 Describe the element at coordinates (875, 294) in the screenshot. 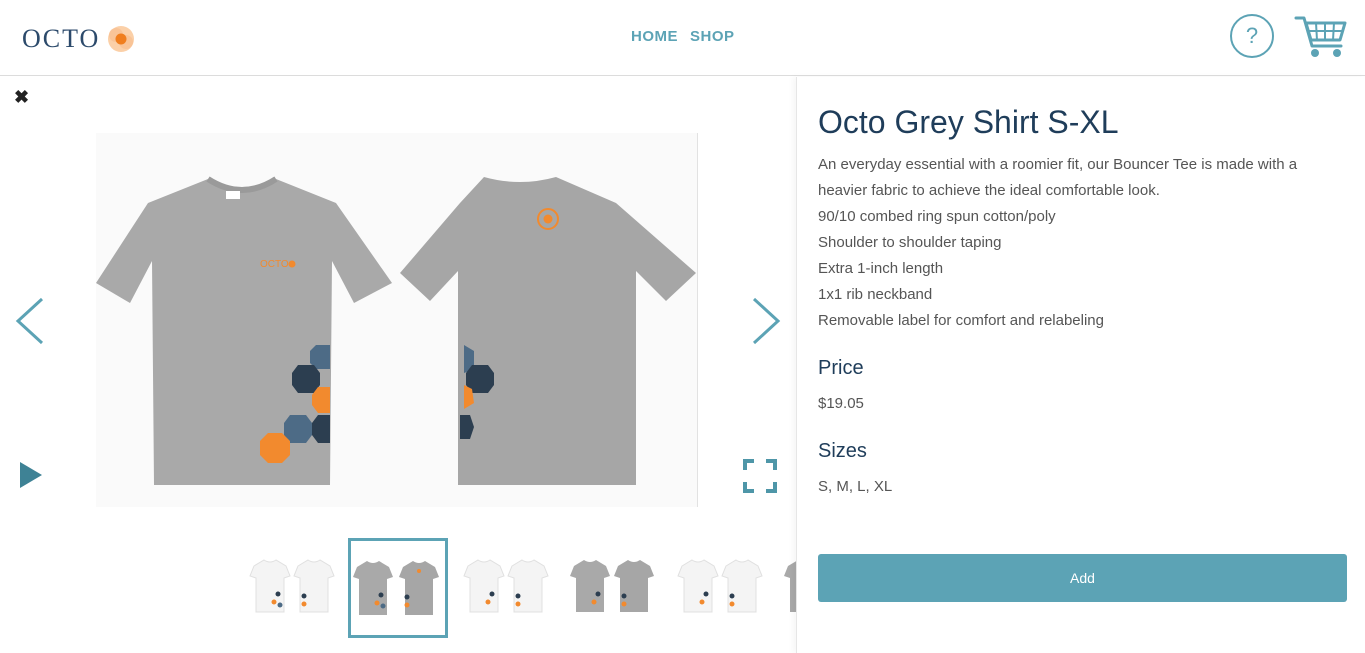

I see `description-line: 1x1 rib neckband` at that location.